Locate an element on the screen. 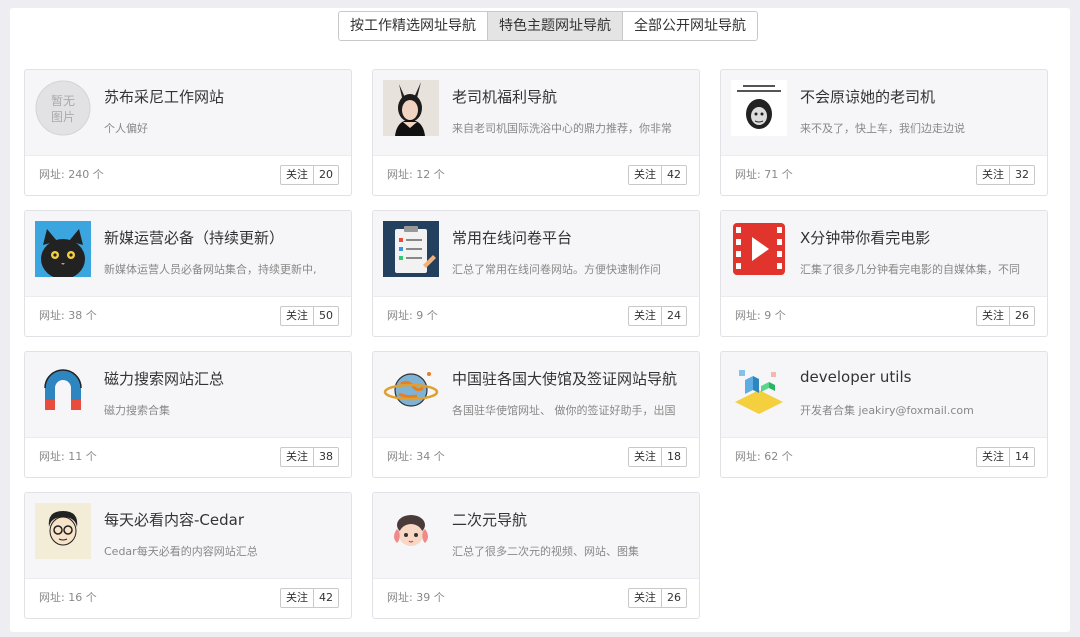 The width and height of the screenshot is (1080, 637). url-count: 网址: 240 个 is located at coordinates (71, 174).